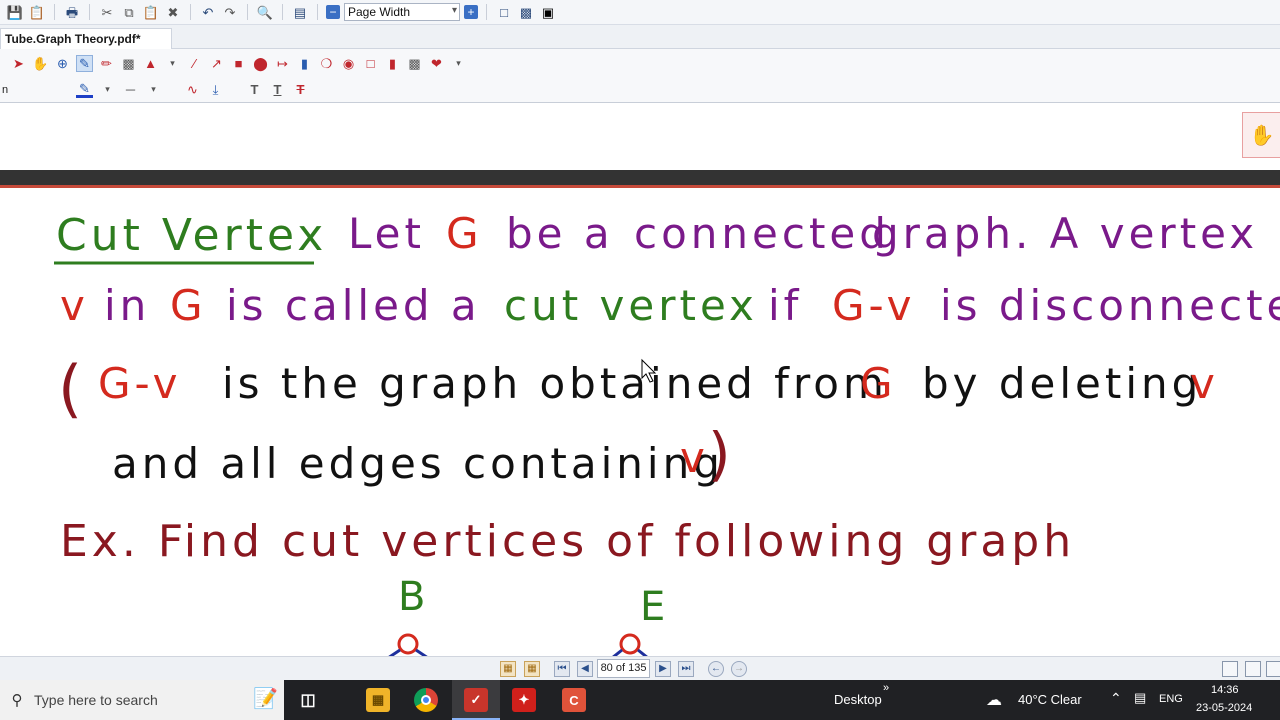 Image resolution: width=1280 pixels, height=720 pixels. What do you see at coordinates (1225, 690) in the screenshot?
I see `clock-time: 14:36` at bounding box center [1225, 690].